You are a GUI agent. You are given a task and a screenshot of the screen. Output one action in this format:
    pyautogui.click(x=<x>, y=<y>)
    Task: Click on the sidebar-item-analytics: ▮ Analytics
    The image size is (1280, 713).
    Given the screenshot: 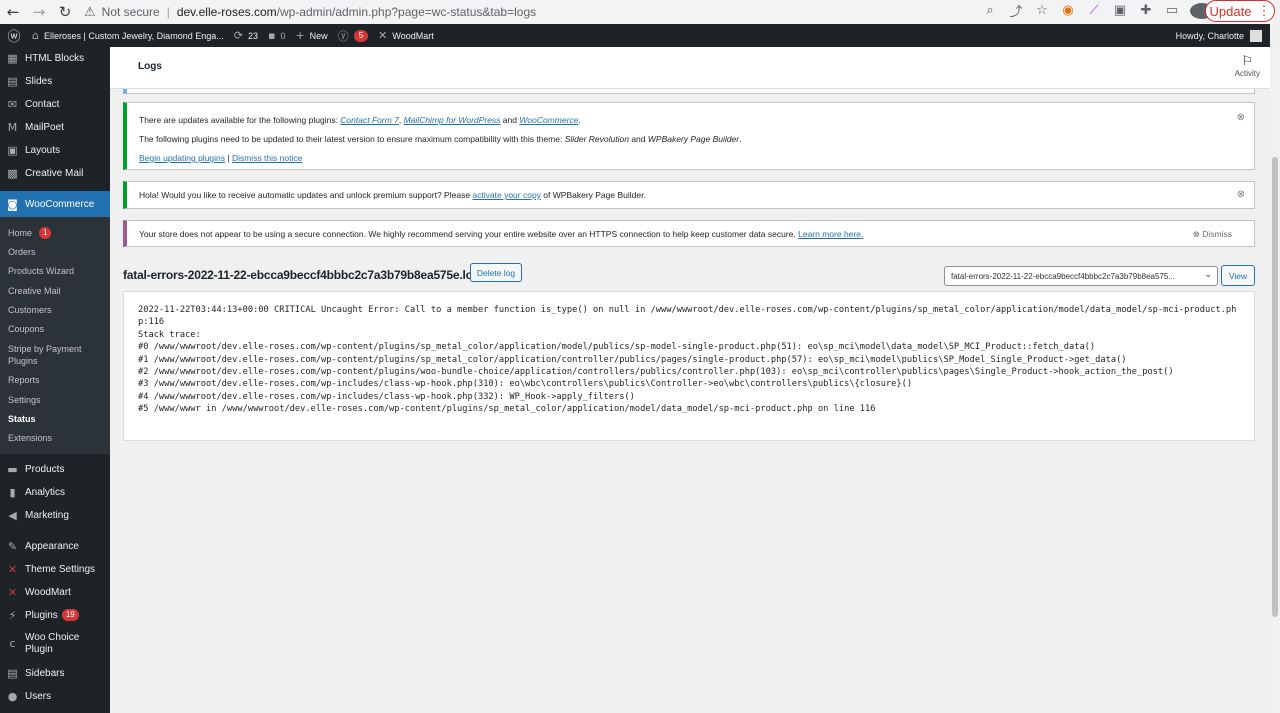 What is the action you would take?
    pyautogui.click(x=55, y=492)
    